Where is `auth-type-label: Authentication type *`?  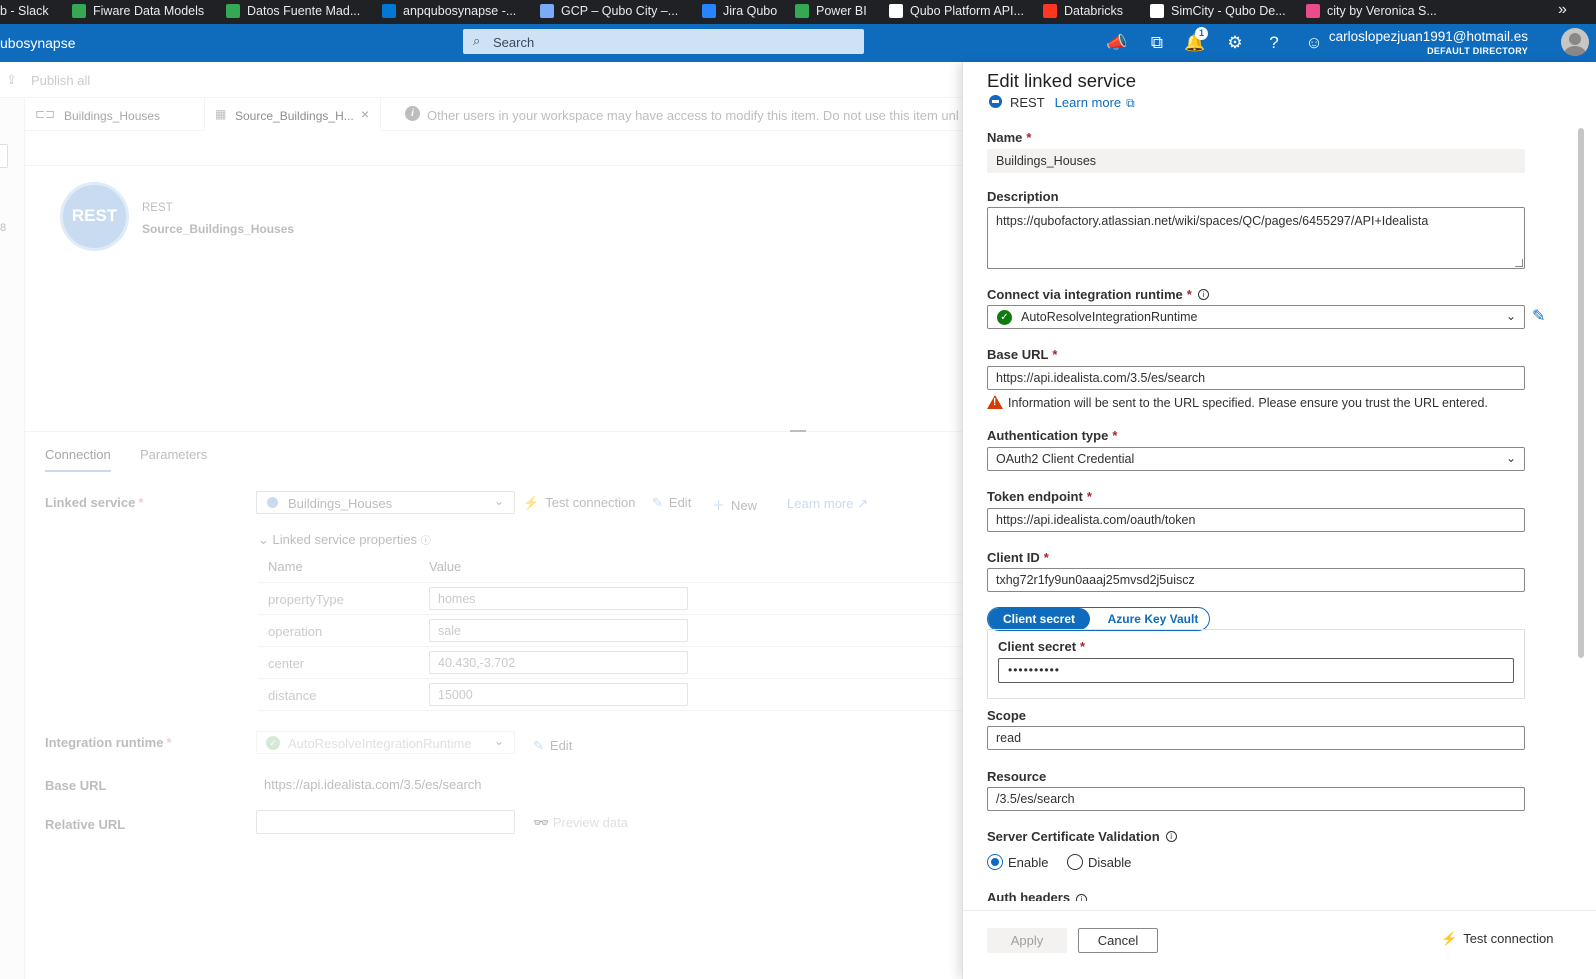
auth-type-label: Authentication type * is located at coordinates (1052, 435).